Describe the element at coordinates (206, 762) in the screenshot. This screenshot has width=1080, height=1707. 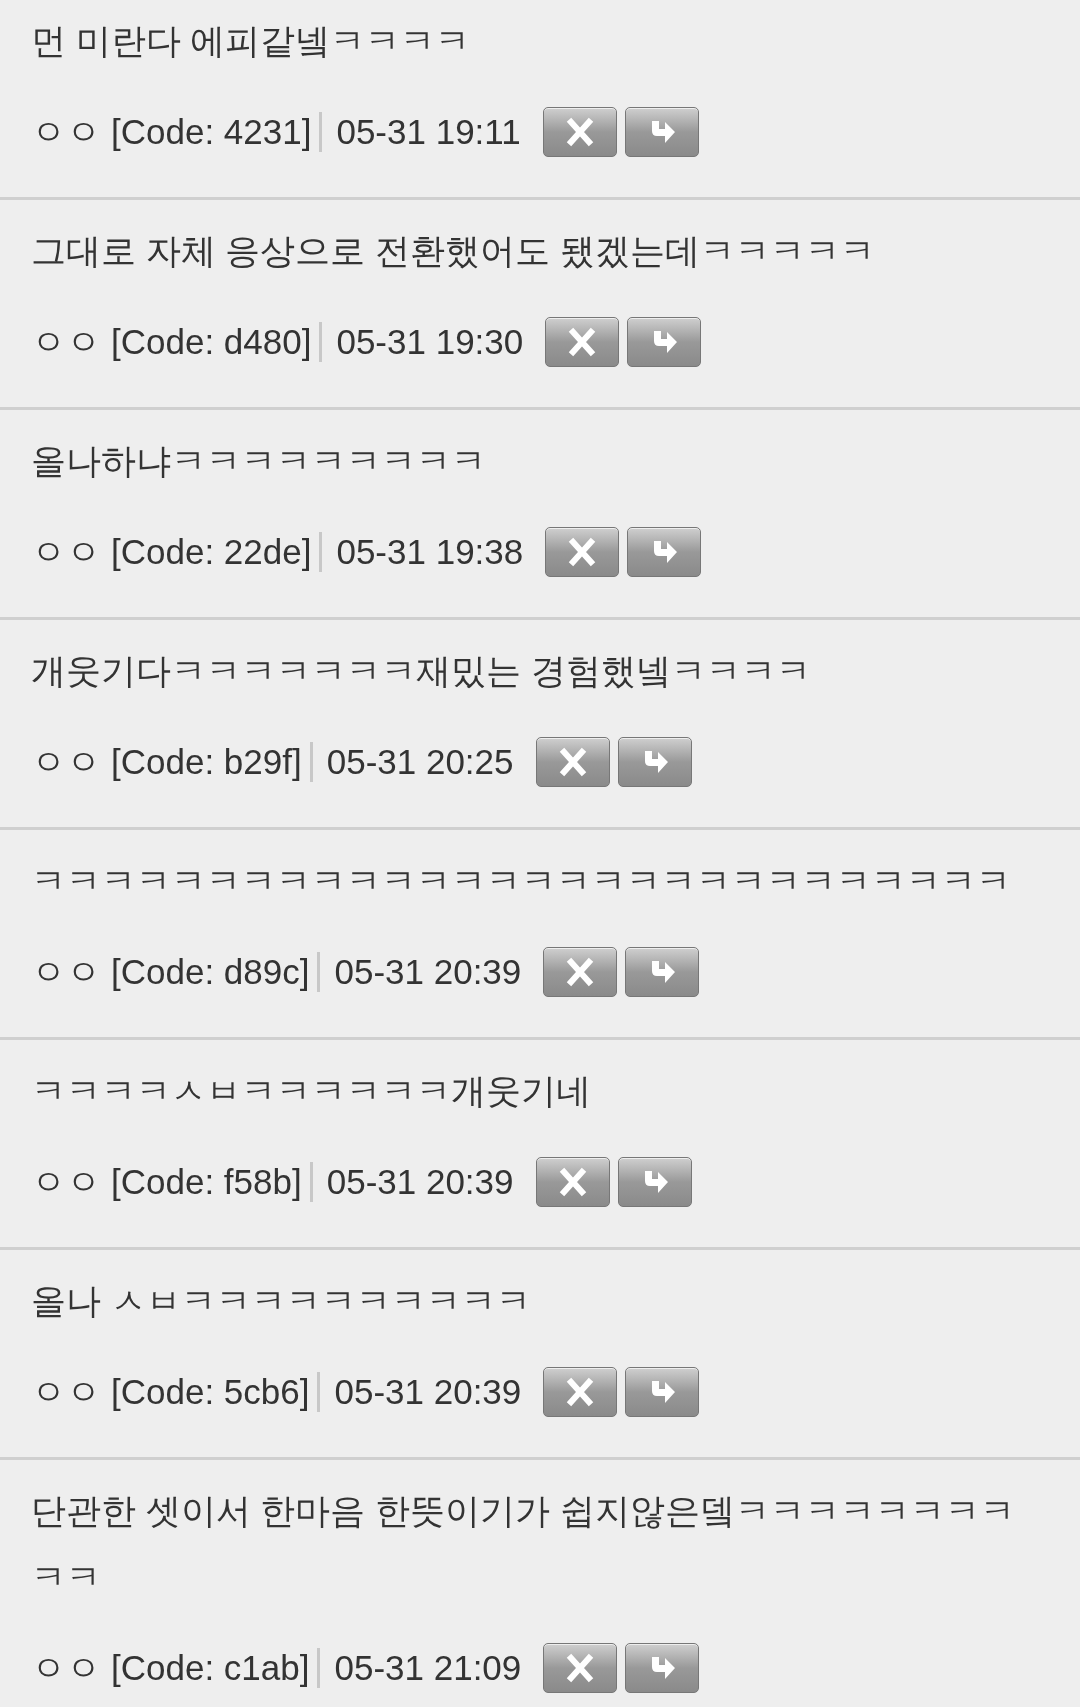
I see `user-code: [Code: b29f]` at that location.